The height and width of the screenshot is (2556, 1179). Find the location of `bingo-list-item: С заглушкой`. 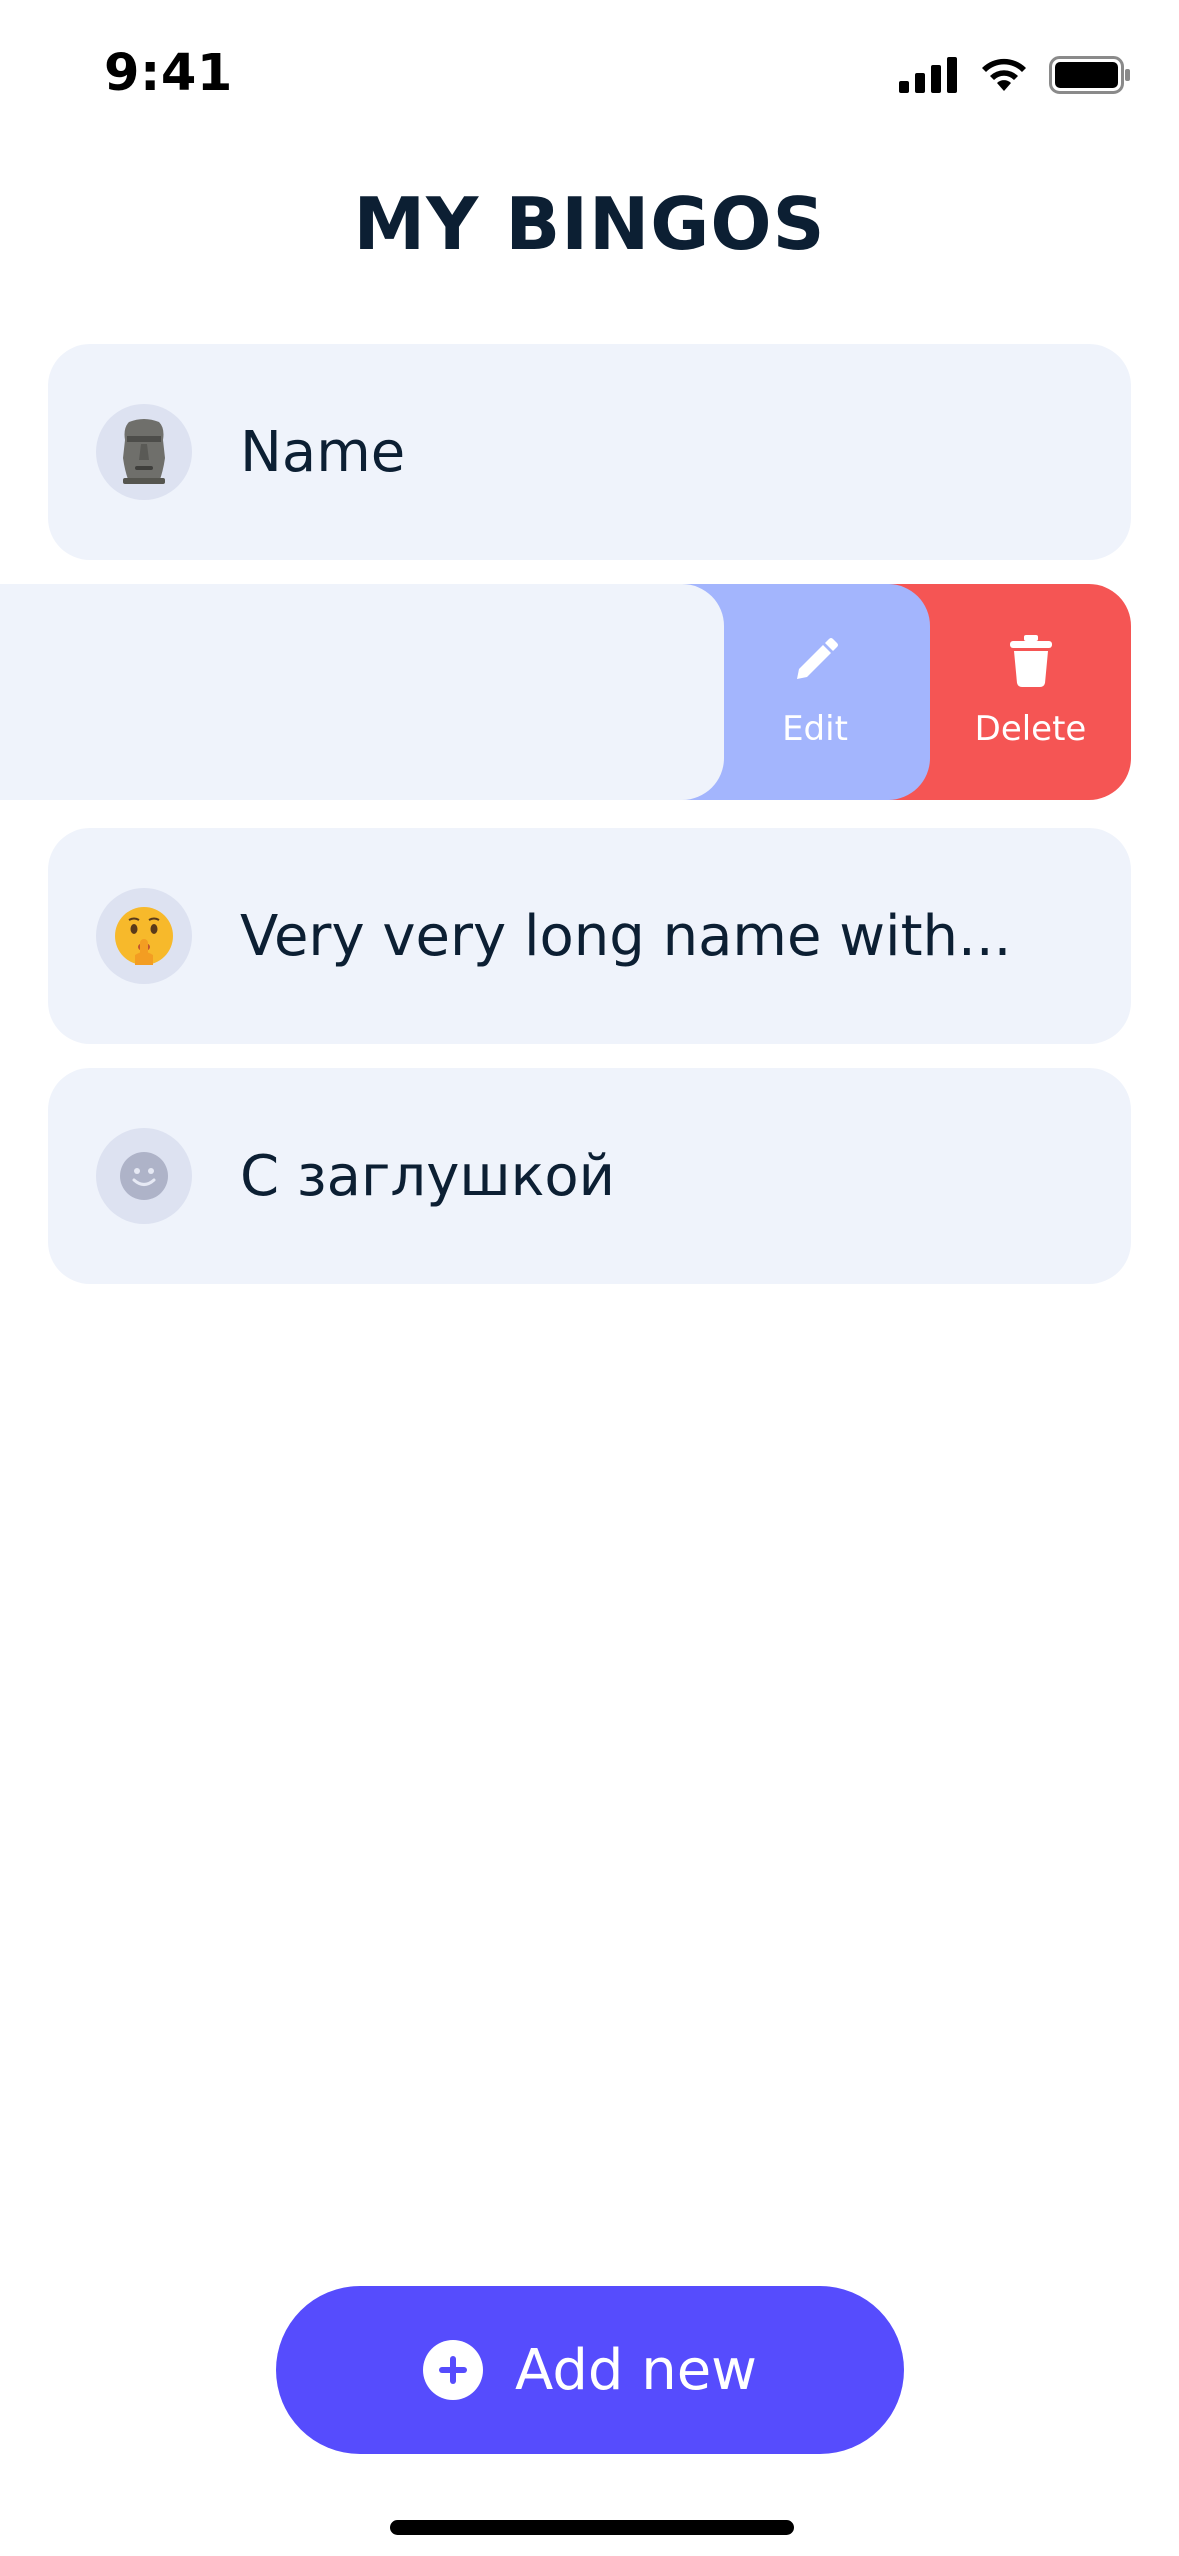

bingo-list-item: С заглушкой is located at coordinates (589, 1176).